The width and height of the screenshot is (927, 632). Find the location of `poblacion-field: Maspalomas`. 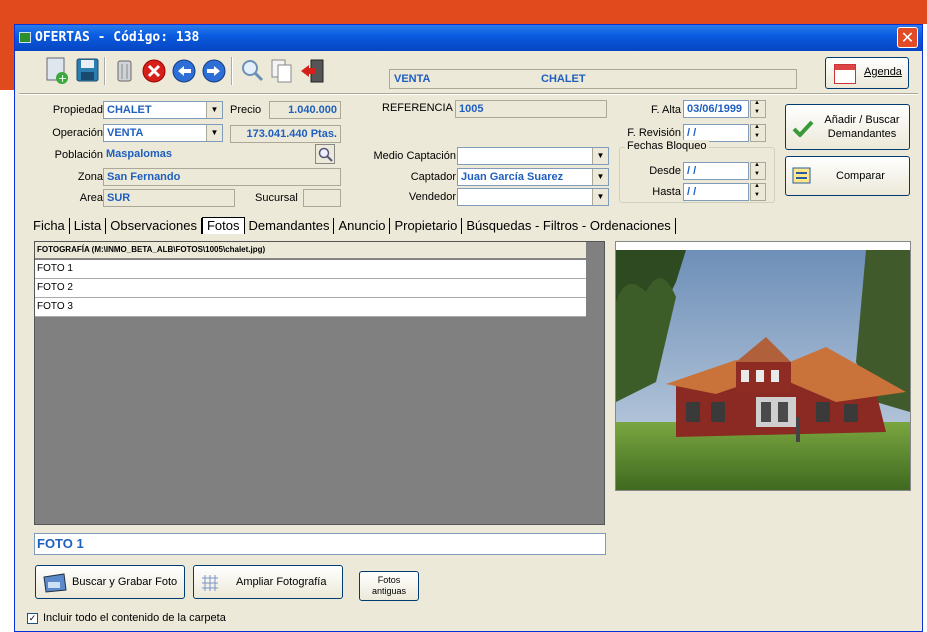

poblacion-field: Maspalomas is located at coordinates (203, 155).